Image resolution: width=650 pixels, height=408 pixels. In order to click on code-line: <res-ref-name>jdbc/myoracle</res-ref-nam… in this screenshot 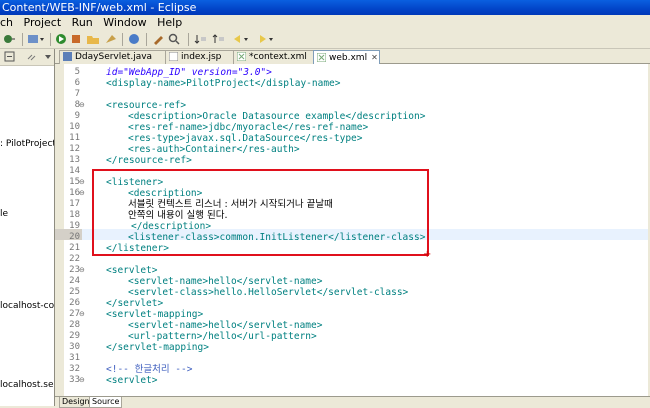, I will do `click(248, 127)`.